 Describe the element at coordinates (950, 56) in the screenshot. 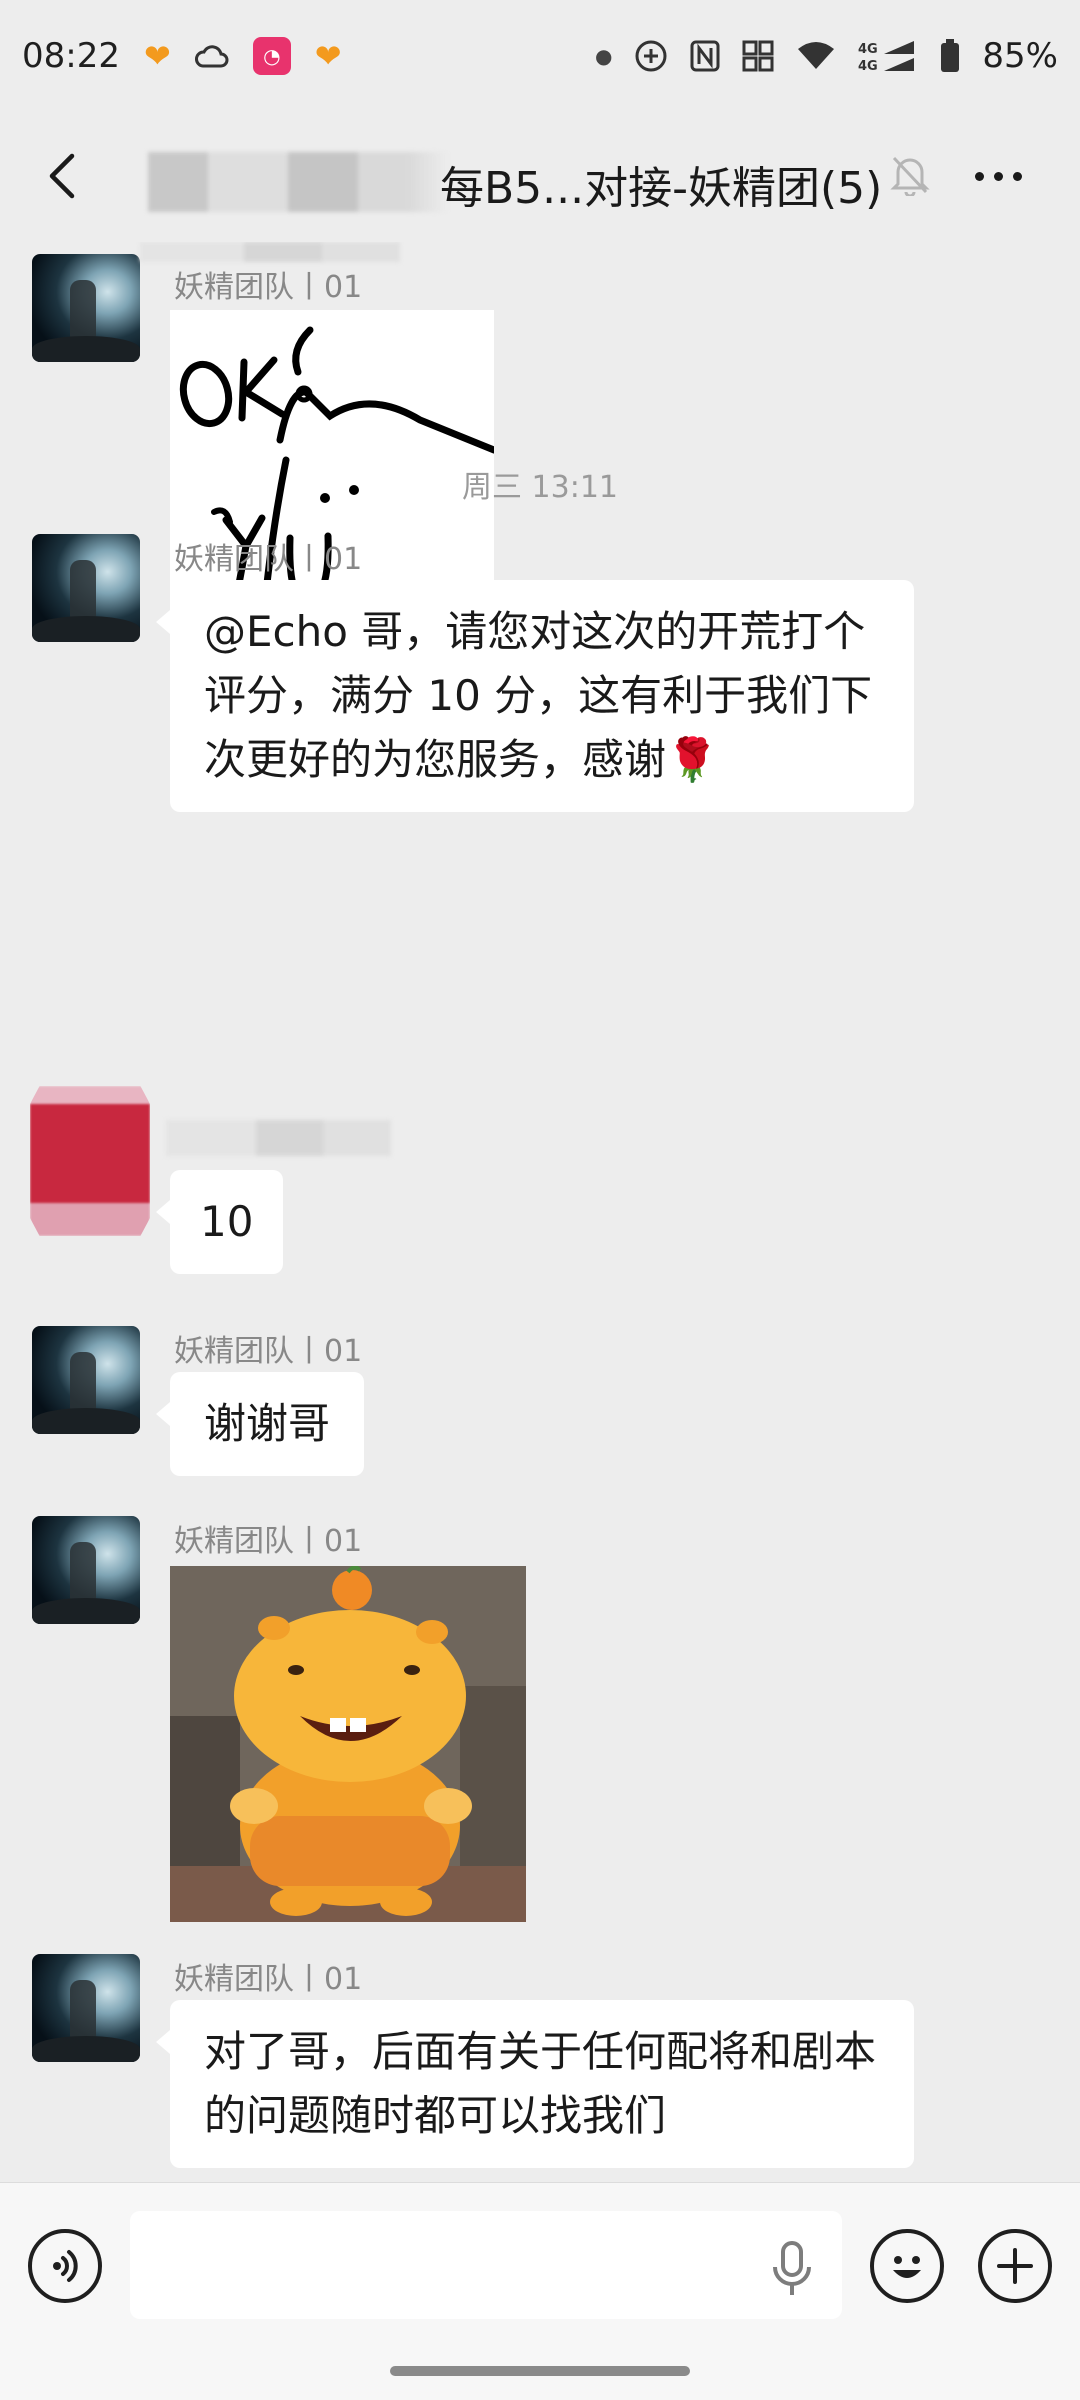

I see `battery-icon` at that location.